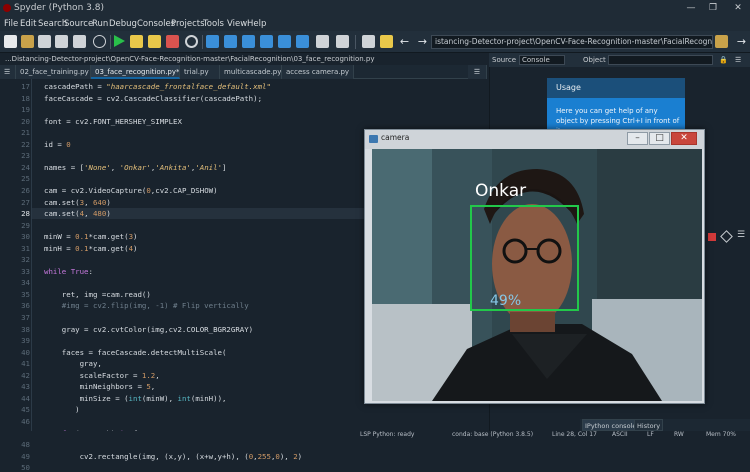  Describe the element at coordinates (86, 398) in the screenshot. I see `code-token: minSize = (` at that location.